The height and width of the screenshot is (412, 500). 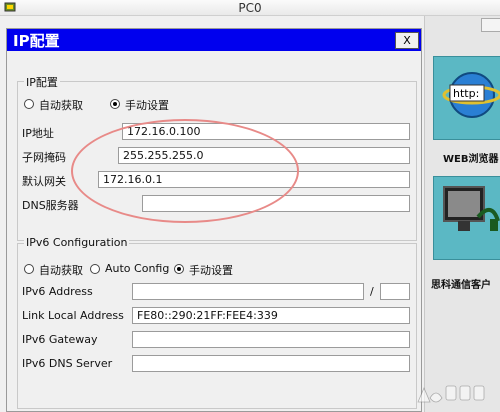 What do you see at coordinates (271, 339) in the screenshot?
I see `ipv6-gateway-field` at bounding box center [271, 339].